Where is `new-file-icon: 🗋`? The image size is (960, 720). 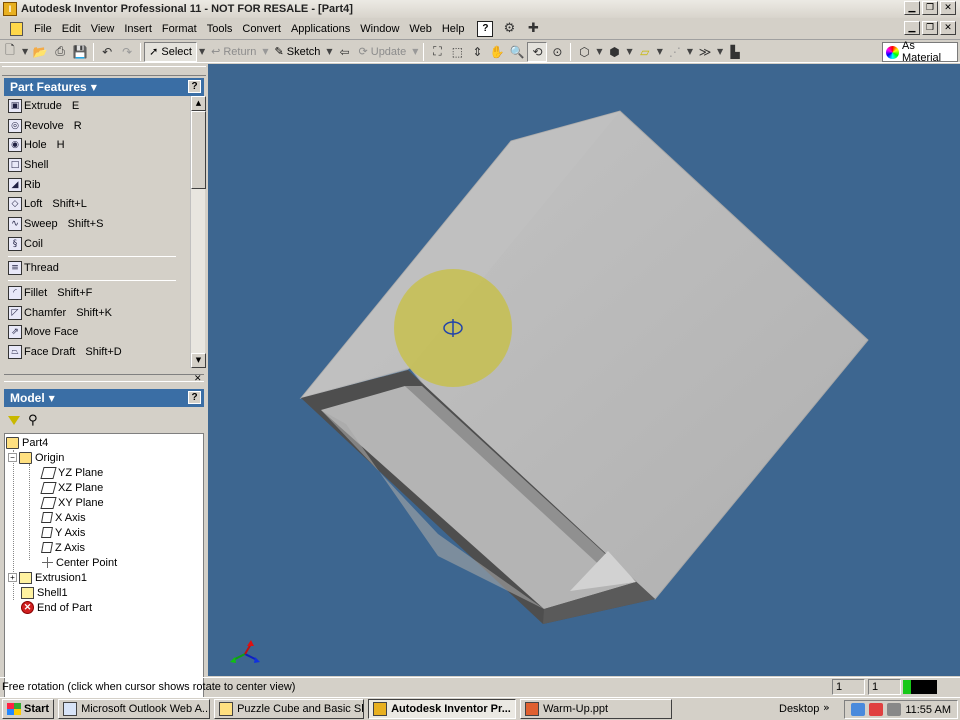 new-file-icon: 🗋 is located at coordinates (10, 52).